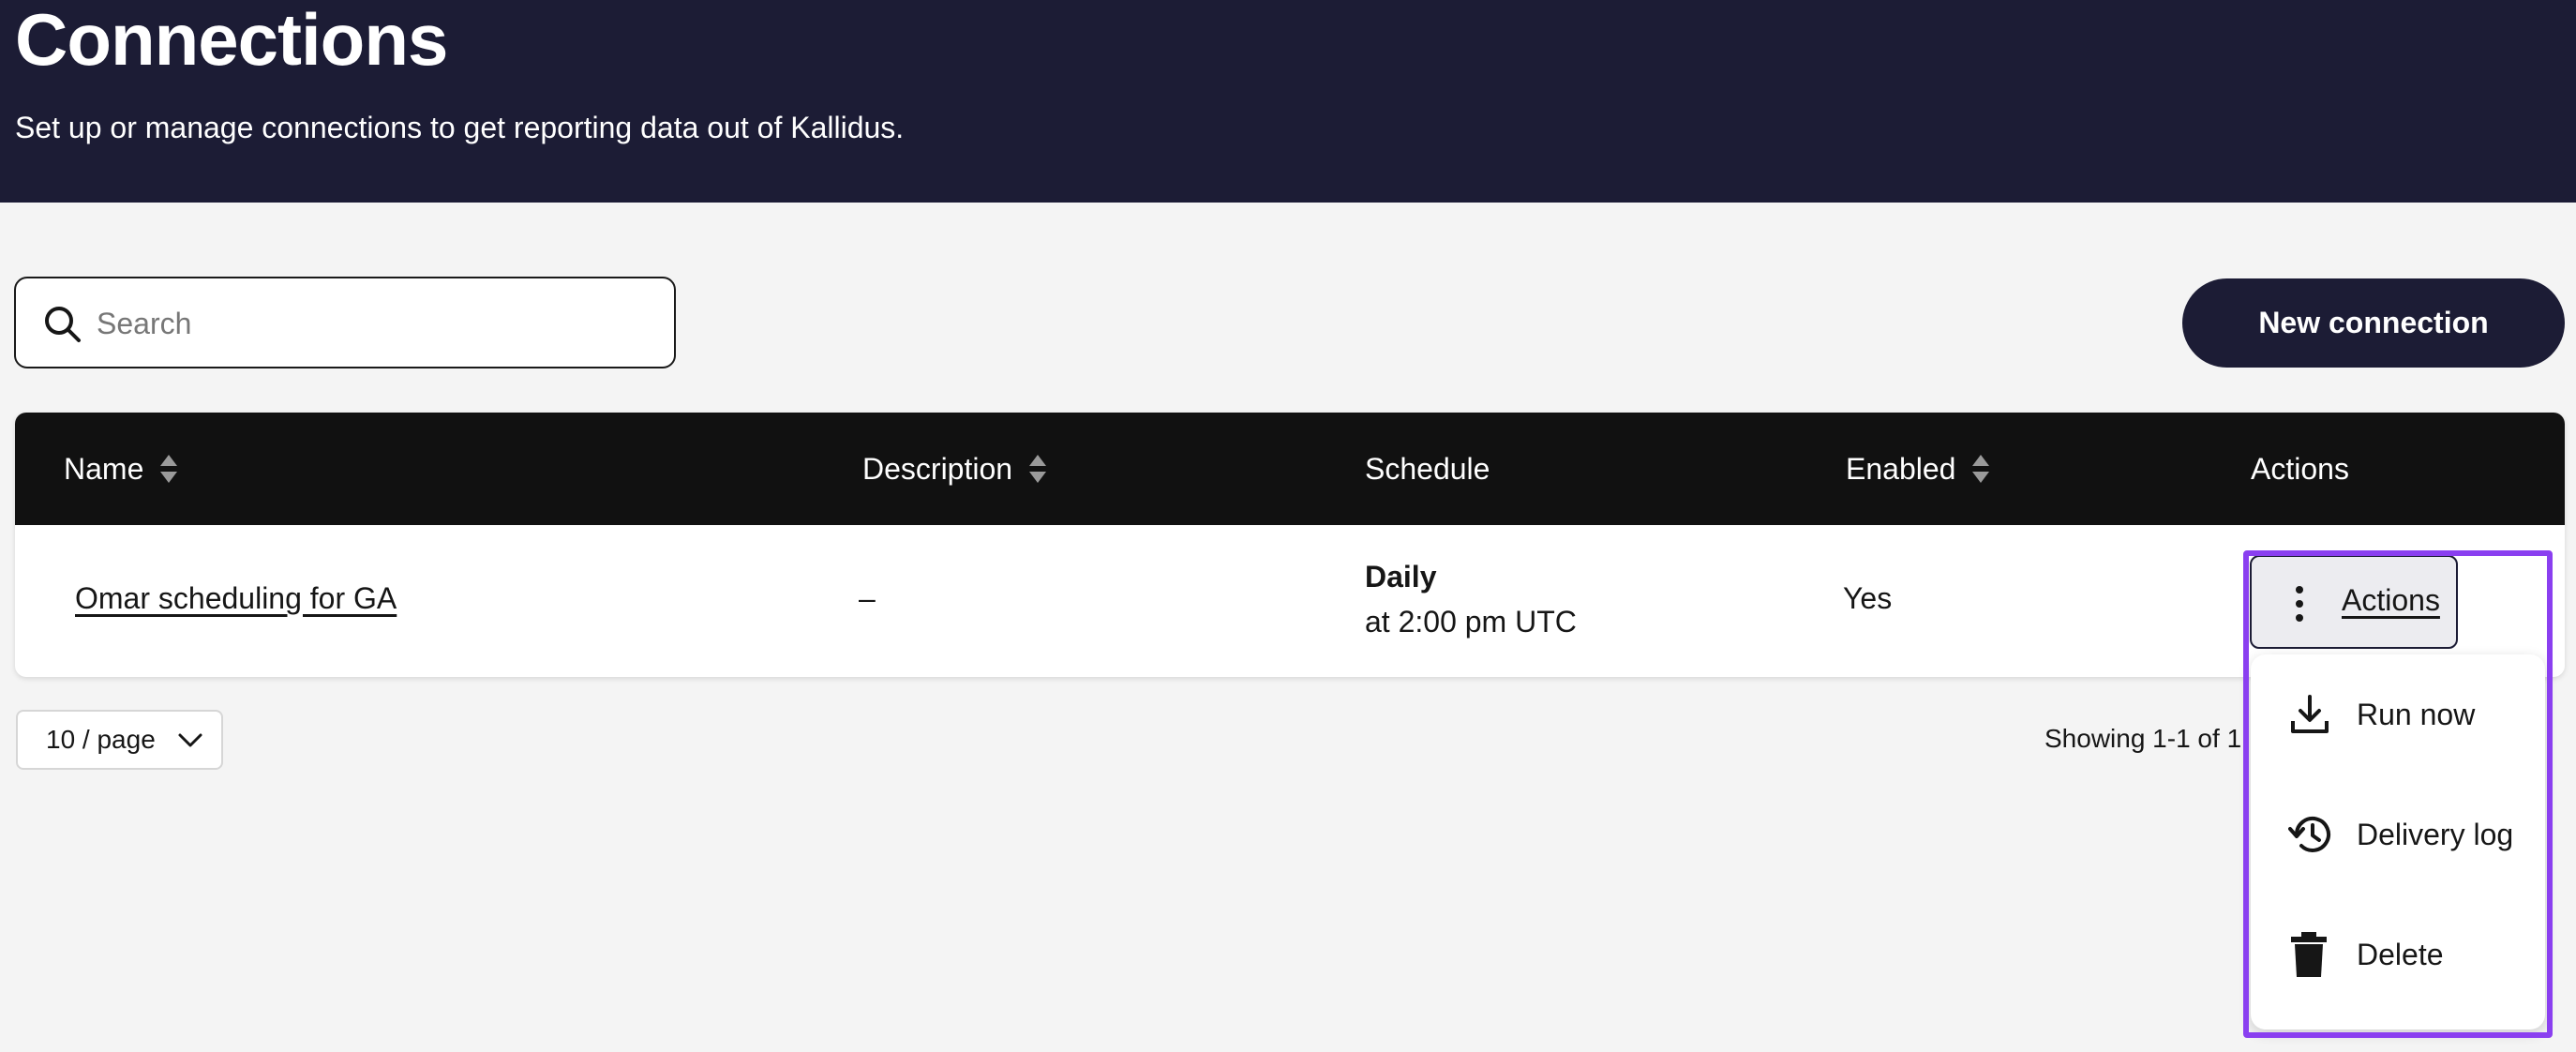 This screenshot has height=1052, width=2576. What do you see at coordinates (2417, 714) in the screenshot?
I see `menu-item-label: Run now` at bounding box center [2417, 714].